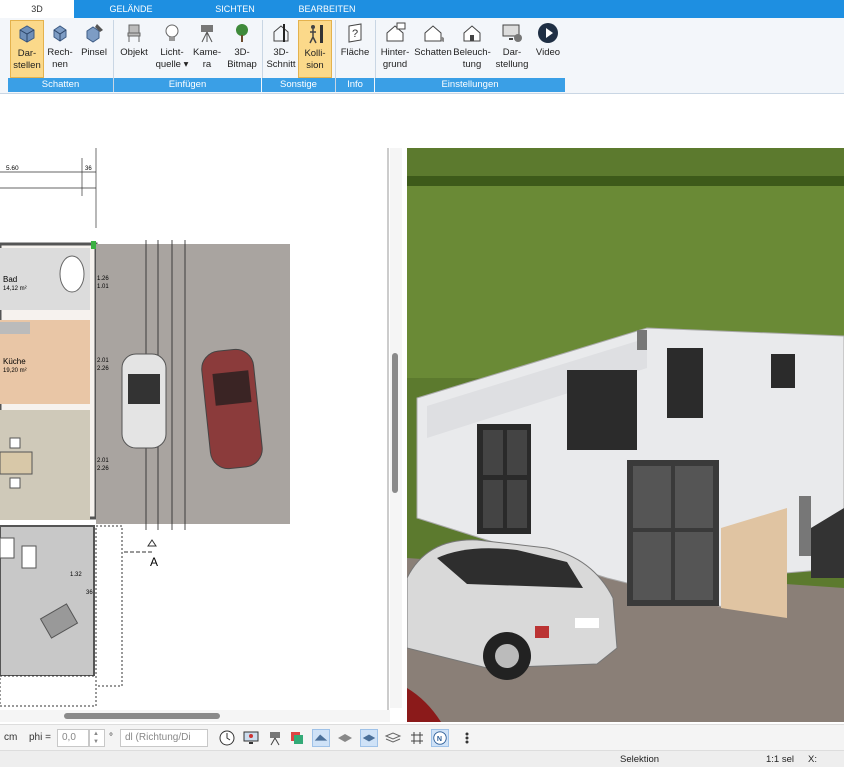  What do you see at coordinates (640, 759) in the screenshot?
I see `status-mode: Selektion` at bounding box center [640, 759].